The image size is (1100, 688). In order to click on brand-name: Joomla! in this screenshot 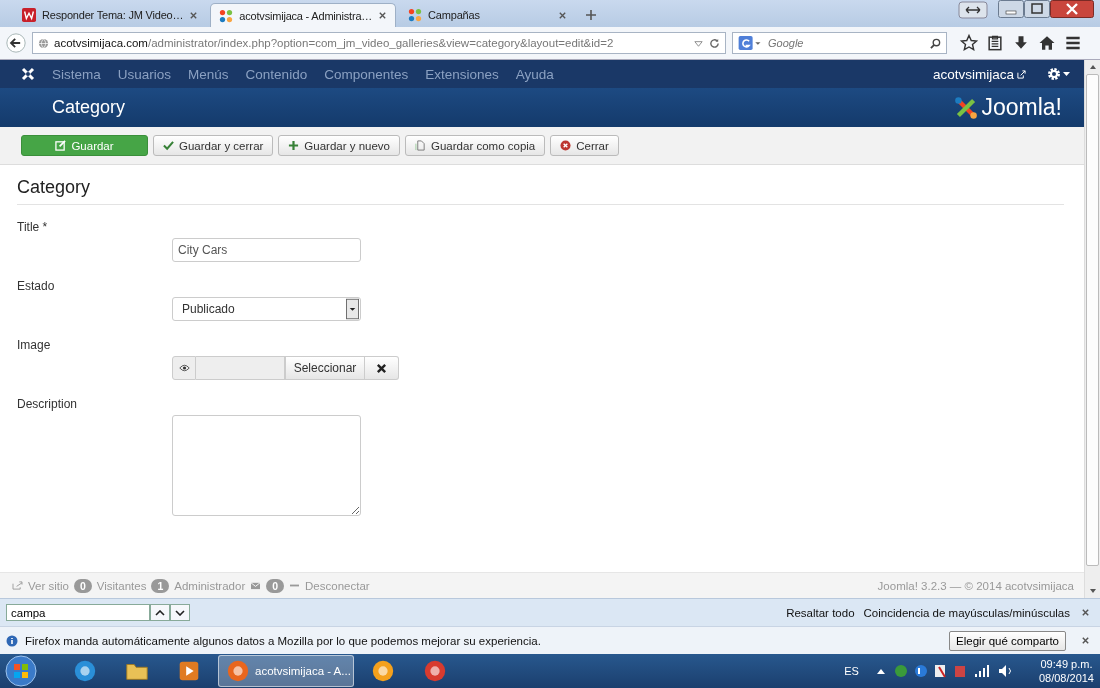, I will do `click(1021, 107)`.